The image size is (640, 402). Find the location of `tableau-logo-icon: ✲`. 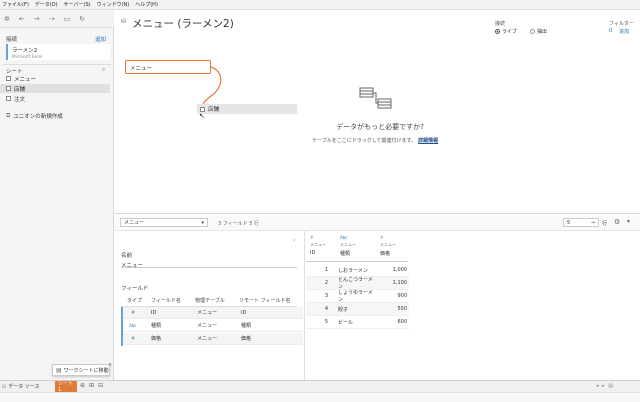

tableau-logo-icon: ✲ is located at coordinates (7, 19).